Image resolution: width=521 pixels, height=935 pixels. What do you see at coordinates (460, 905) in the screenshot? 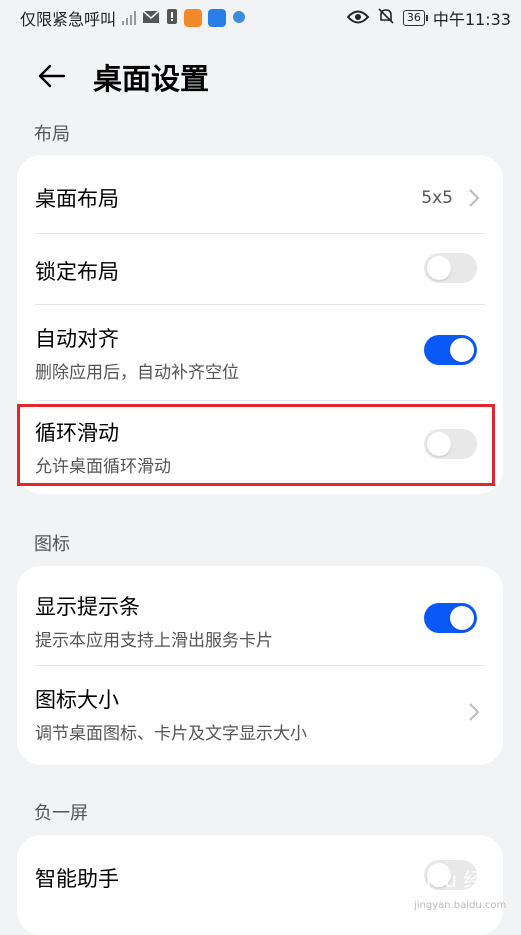
I see `baidu-watermark-url: jingyan.baidu.com` at bounding box center [460, 905].